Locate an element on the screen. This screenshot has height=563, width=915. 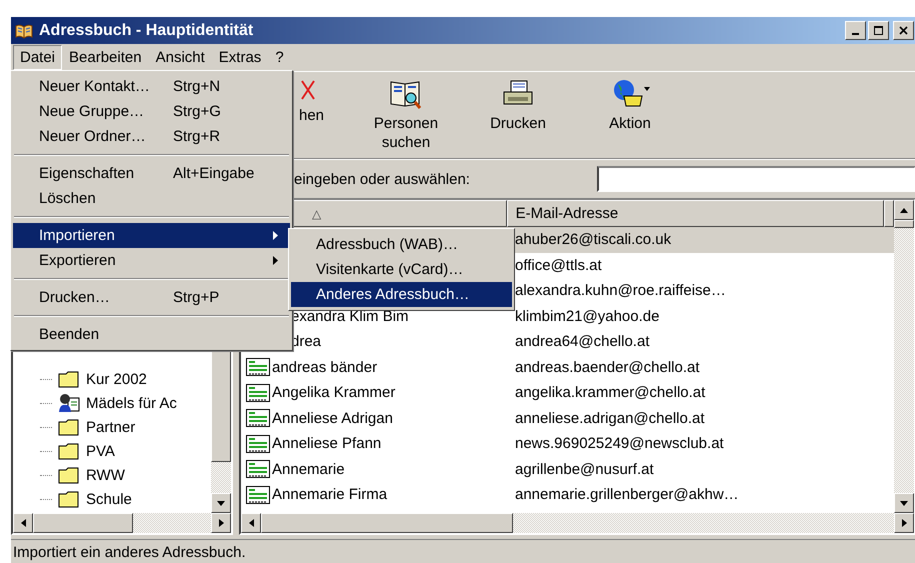
list-row: Annemarie agrillenbe@nusurf.at is located at coordinates (567, 469).